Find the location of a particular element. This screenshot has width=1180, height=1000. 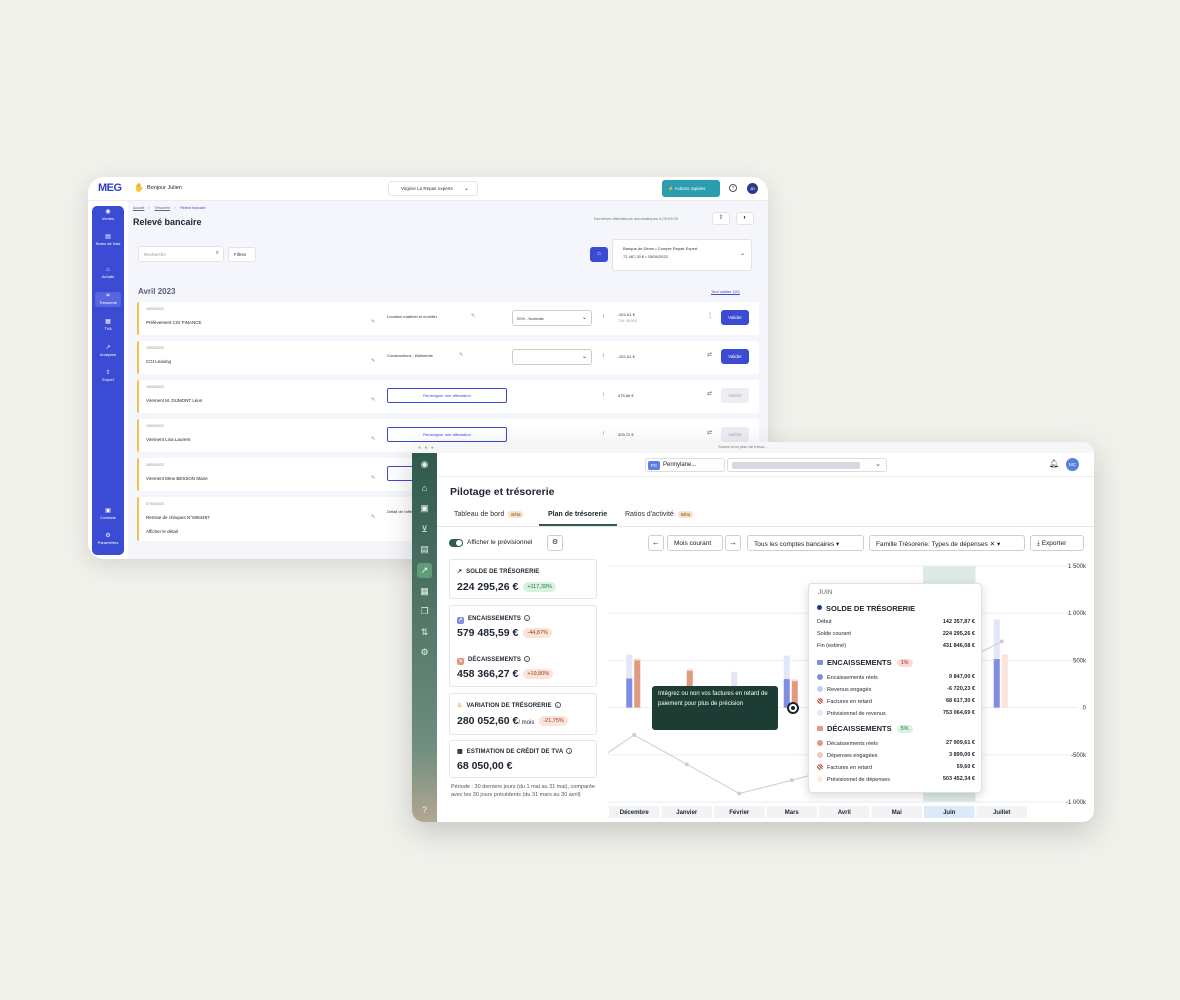

sidebar-item-parametres: ⚙ Paramètres is located at coordinates (108, 539).